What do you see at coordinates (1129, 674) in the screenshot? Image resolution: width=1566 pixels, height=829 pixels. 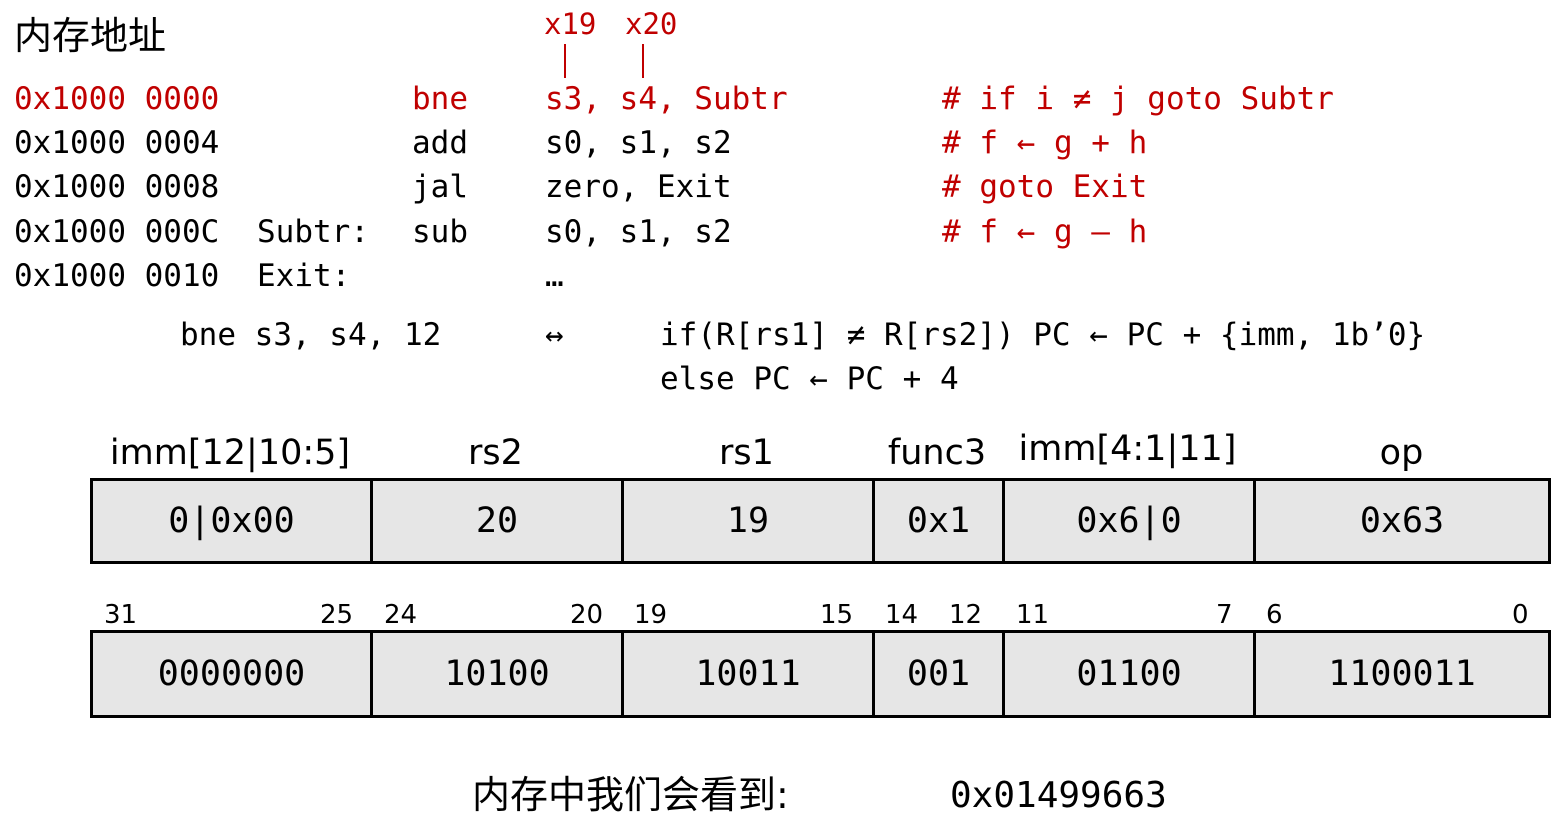 I see `field-bits-imm-lo: 01100` at bounding box center [1129, 674].